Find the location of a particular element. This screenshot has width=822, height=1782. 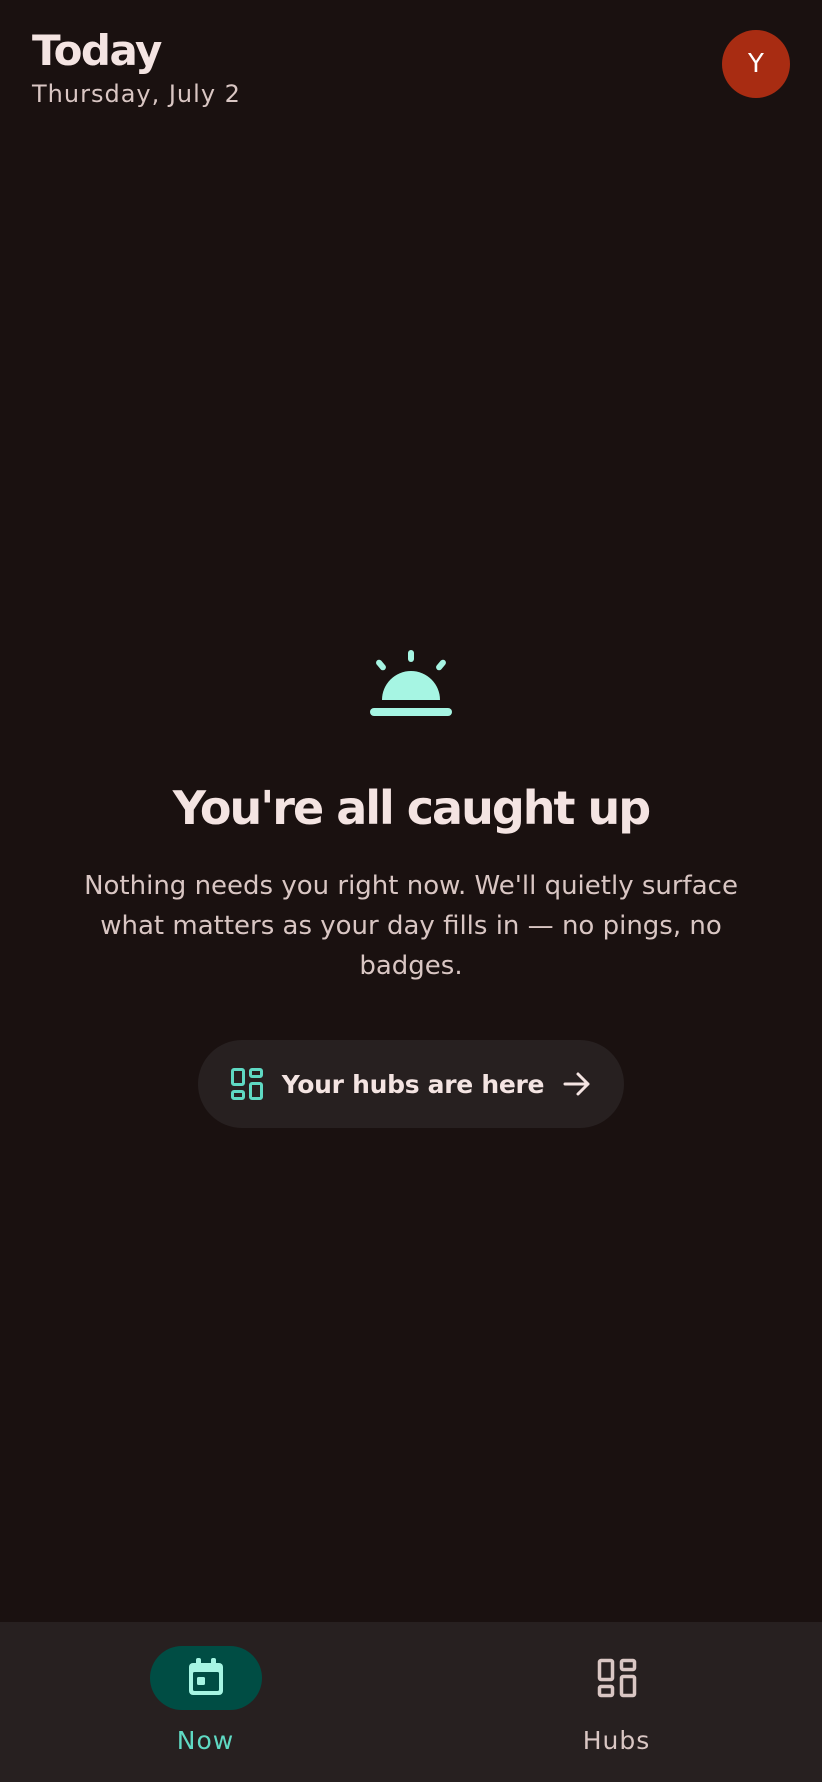

hubs-button: Your hubs are here is located at coordinates (411, 1084).